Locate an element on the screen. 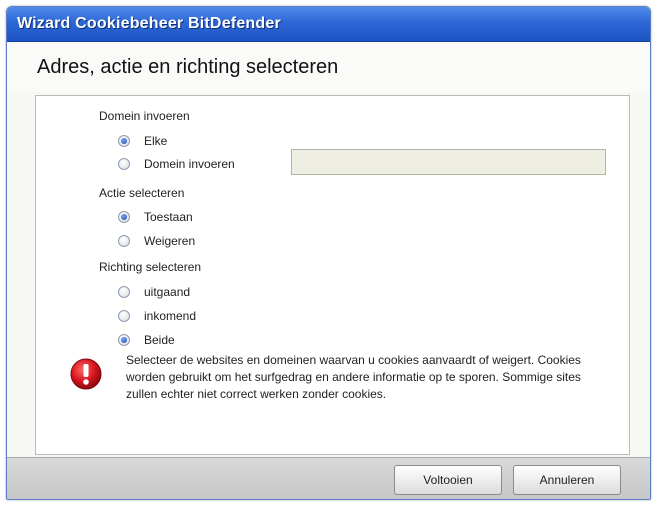 The height and width of the screenshot is (507, 659). radio-option-incoming: inkomend is located at coordinates (157, 316).